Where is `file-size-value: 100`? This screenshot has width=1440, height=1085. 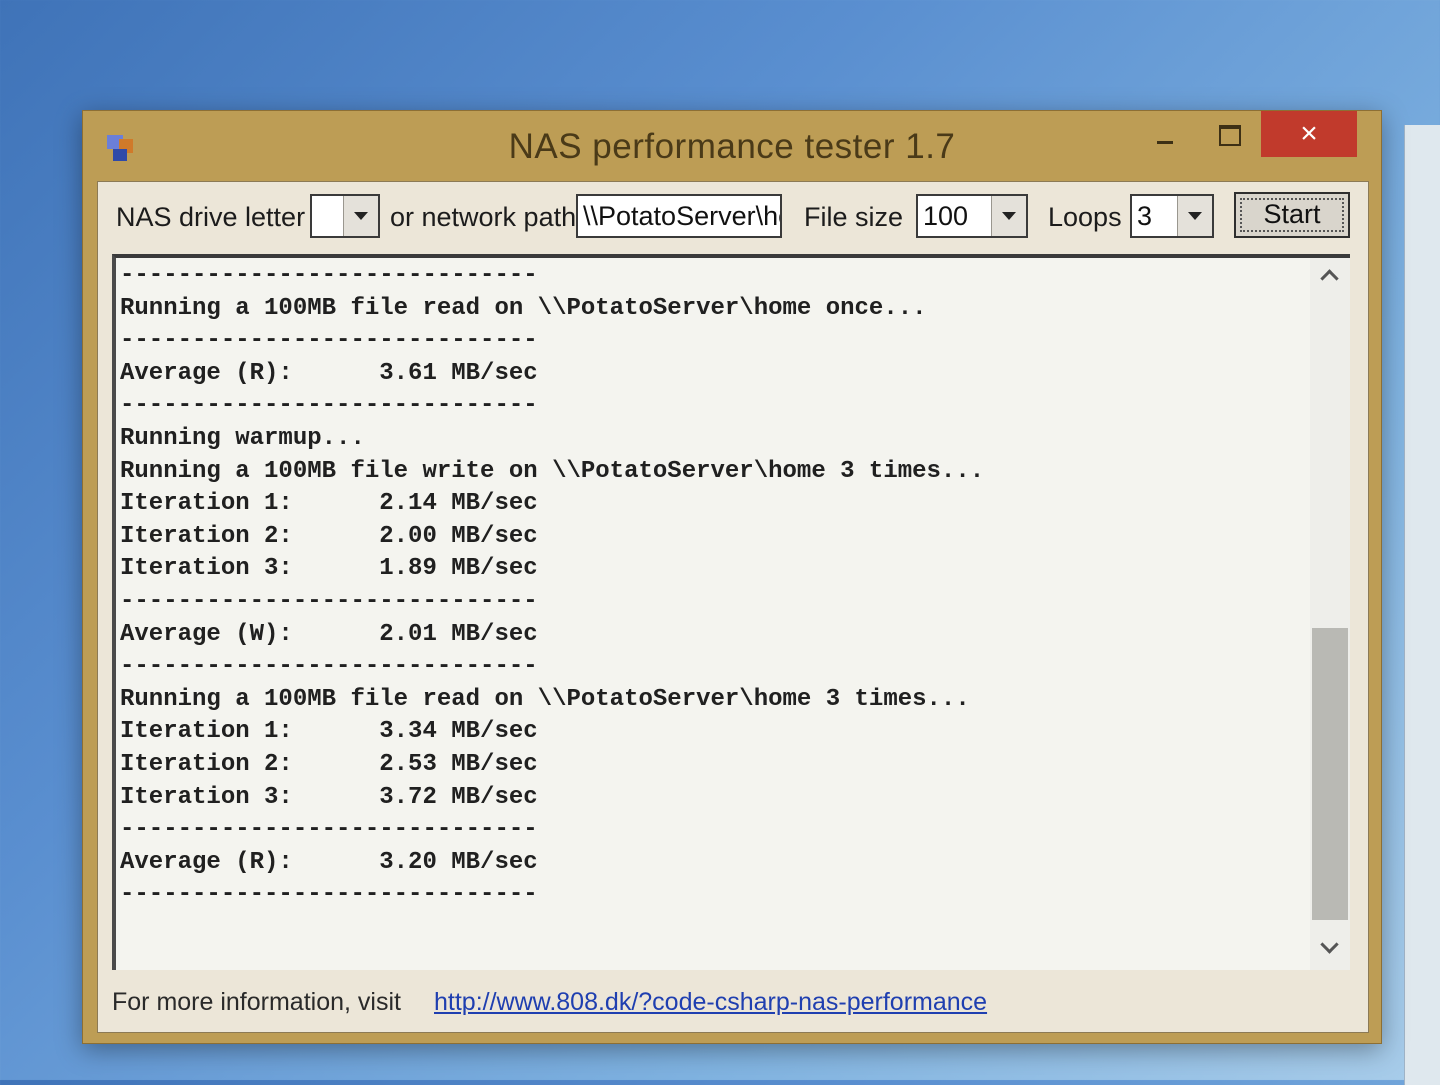 file-size-value: 100 is located at coordinates (946, 216).